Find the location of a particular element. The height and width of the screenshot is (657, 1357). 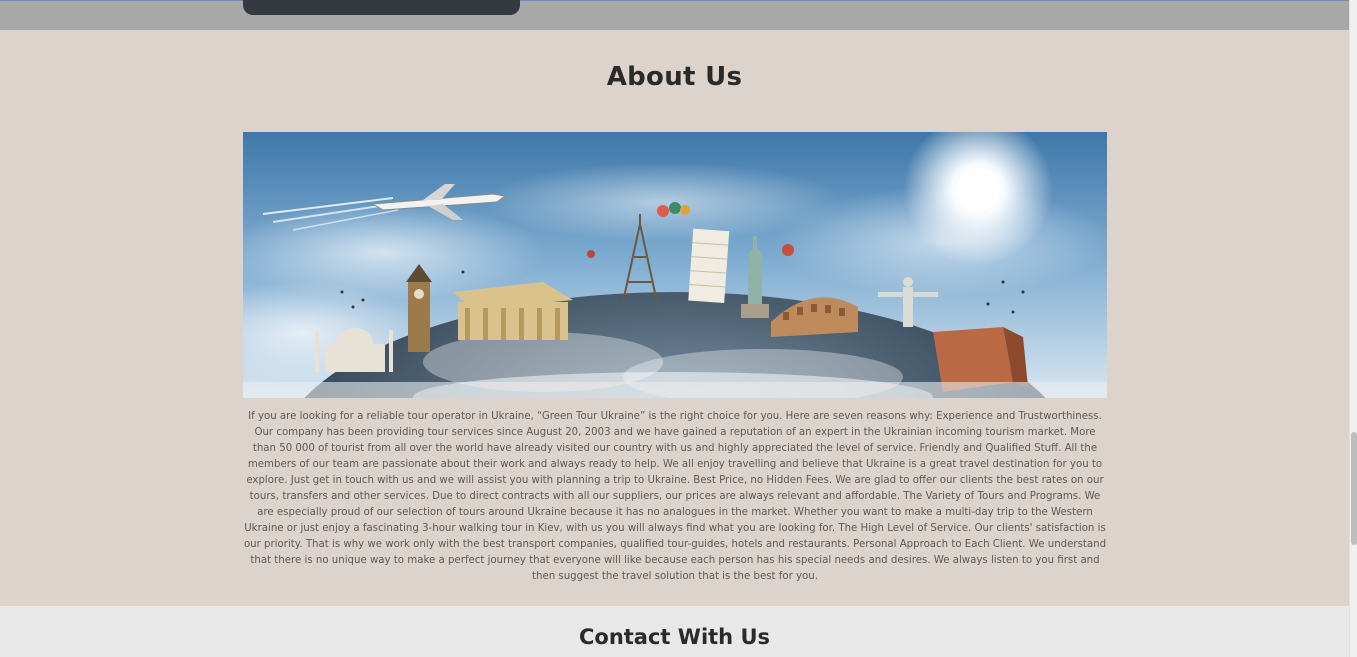

about-title: About Us is located at coordinates (674, 77).